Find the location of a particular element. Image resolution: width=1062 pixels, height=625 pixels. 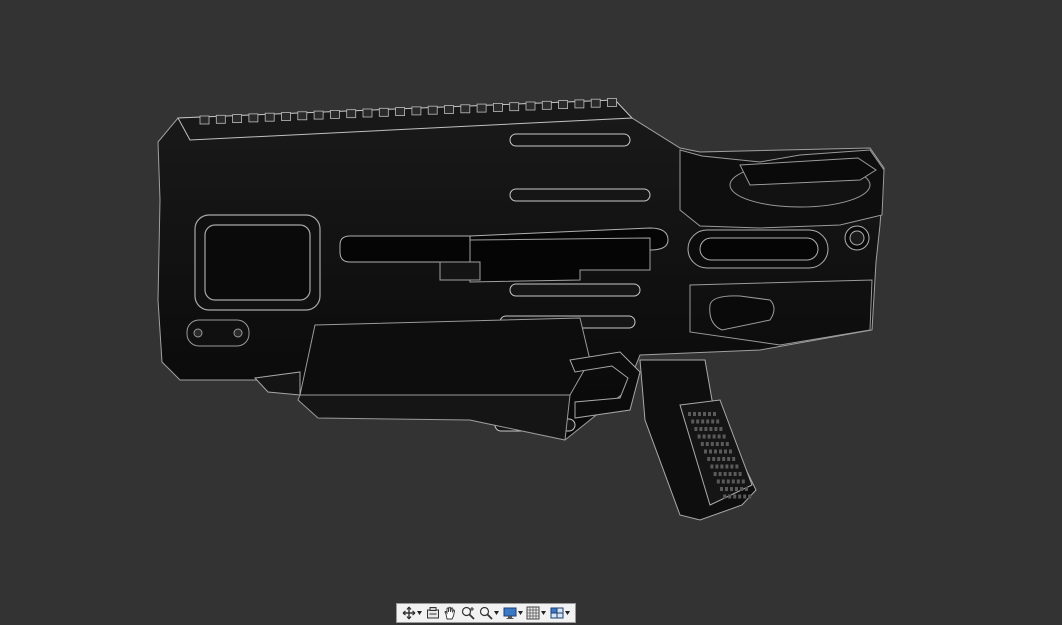

grid-icon is located at coordinates (533, 613).